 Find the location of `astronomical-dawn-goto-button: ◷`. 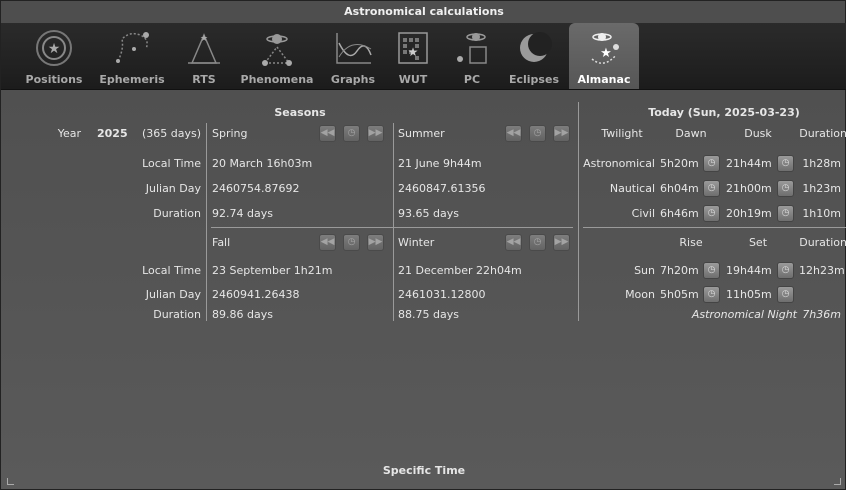

astronomical-dawn-goto-button: ◷ is located at coordinates (711, 163).